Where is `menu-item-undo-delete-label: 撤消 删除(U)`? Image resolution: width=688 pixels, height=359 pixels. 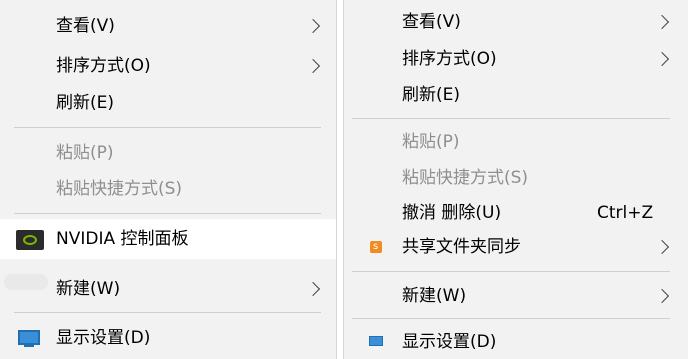
menu-item-undo-delete-label: 撤消 删除(U) is located at coordinates (452, 213).